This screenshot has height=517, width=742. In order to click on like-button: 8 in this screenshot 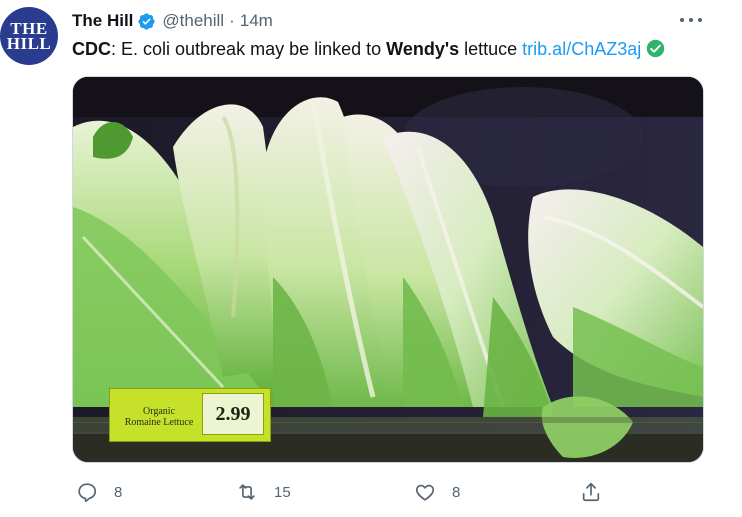, I will do `click(437, 492)`.